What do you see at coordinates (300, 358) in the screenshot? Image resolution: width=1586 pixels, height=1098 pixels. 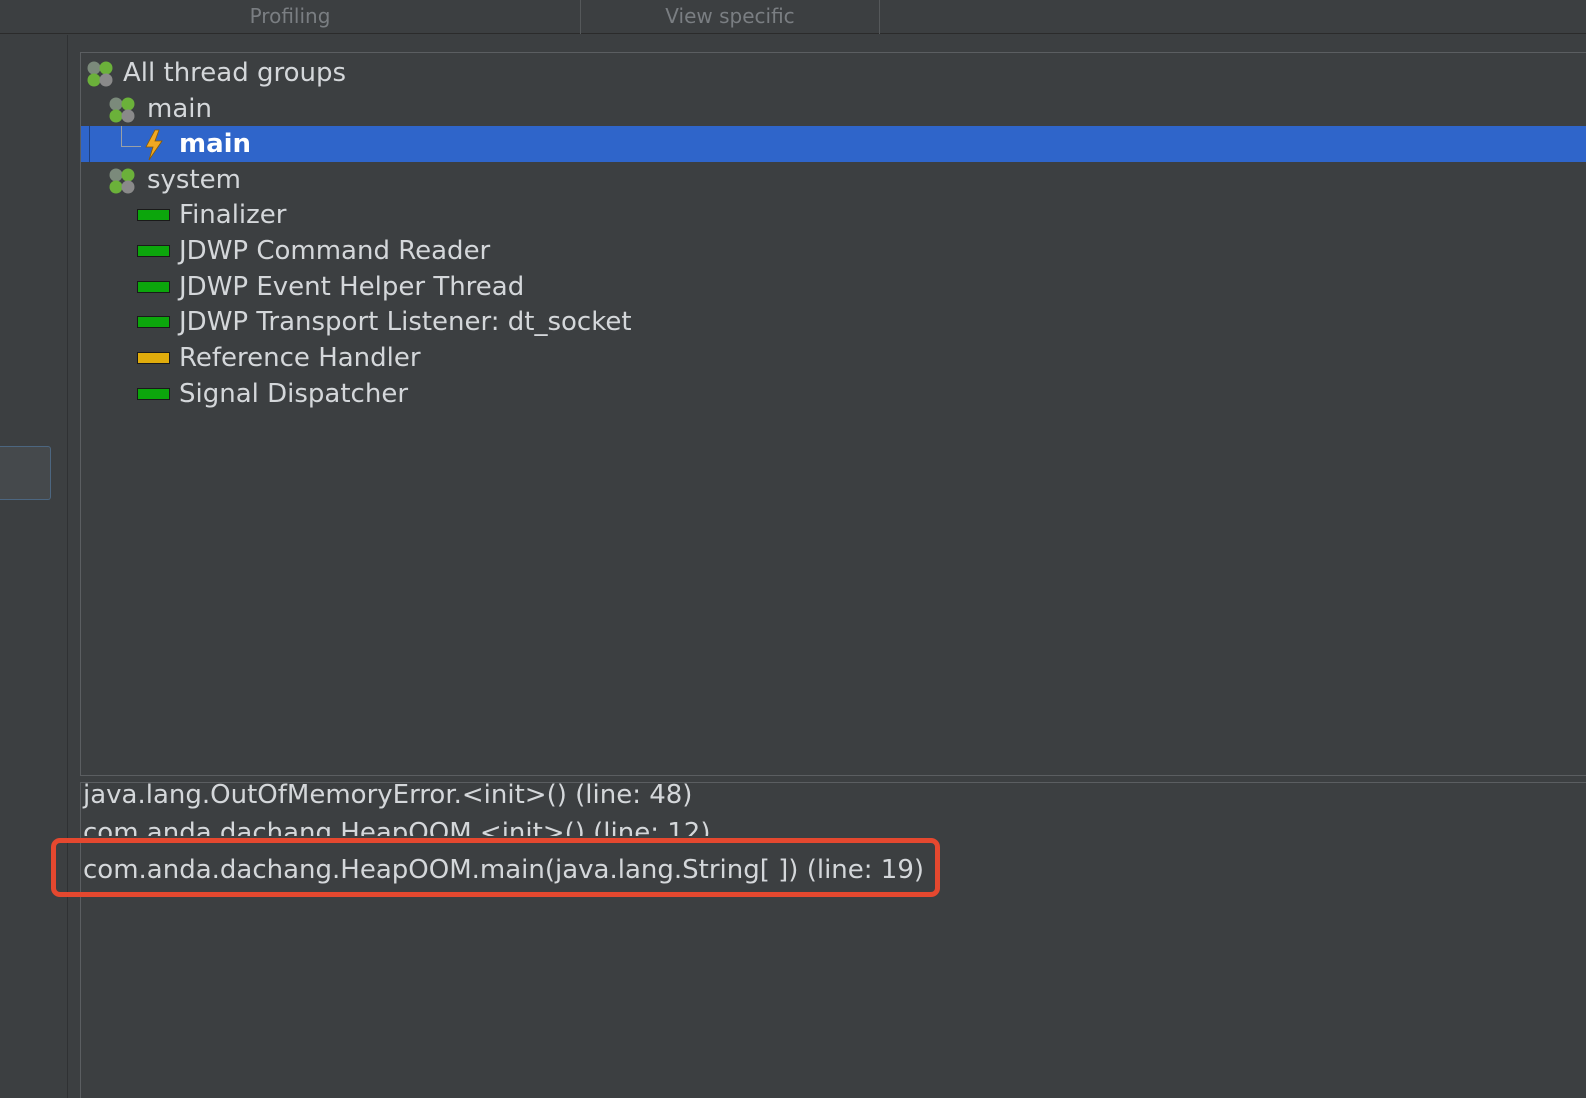 I see `tree-label: Reference Handler` at bounding box center [300, 358].